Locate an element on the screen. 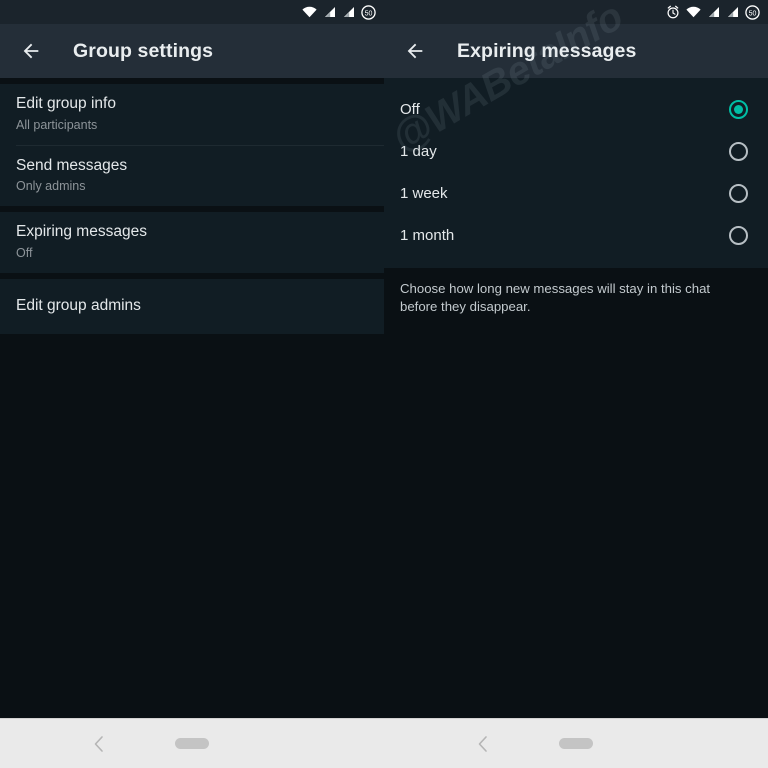  radio-group-card: Off 1 day 1 week 1 month is located at coordinates (576, 173).